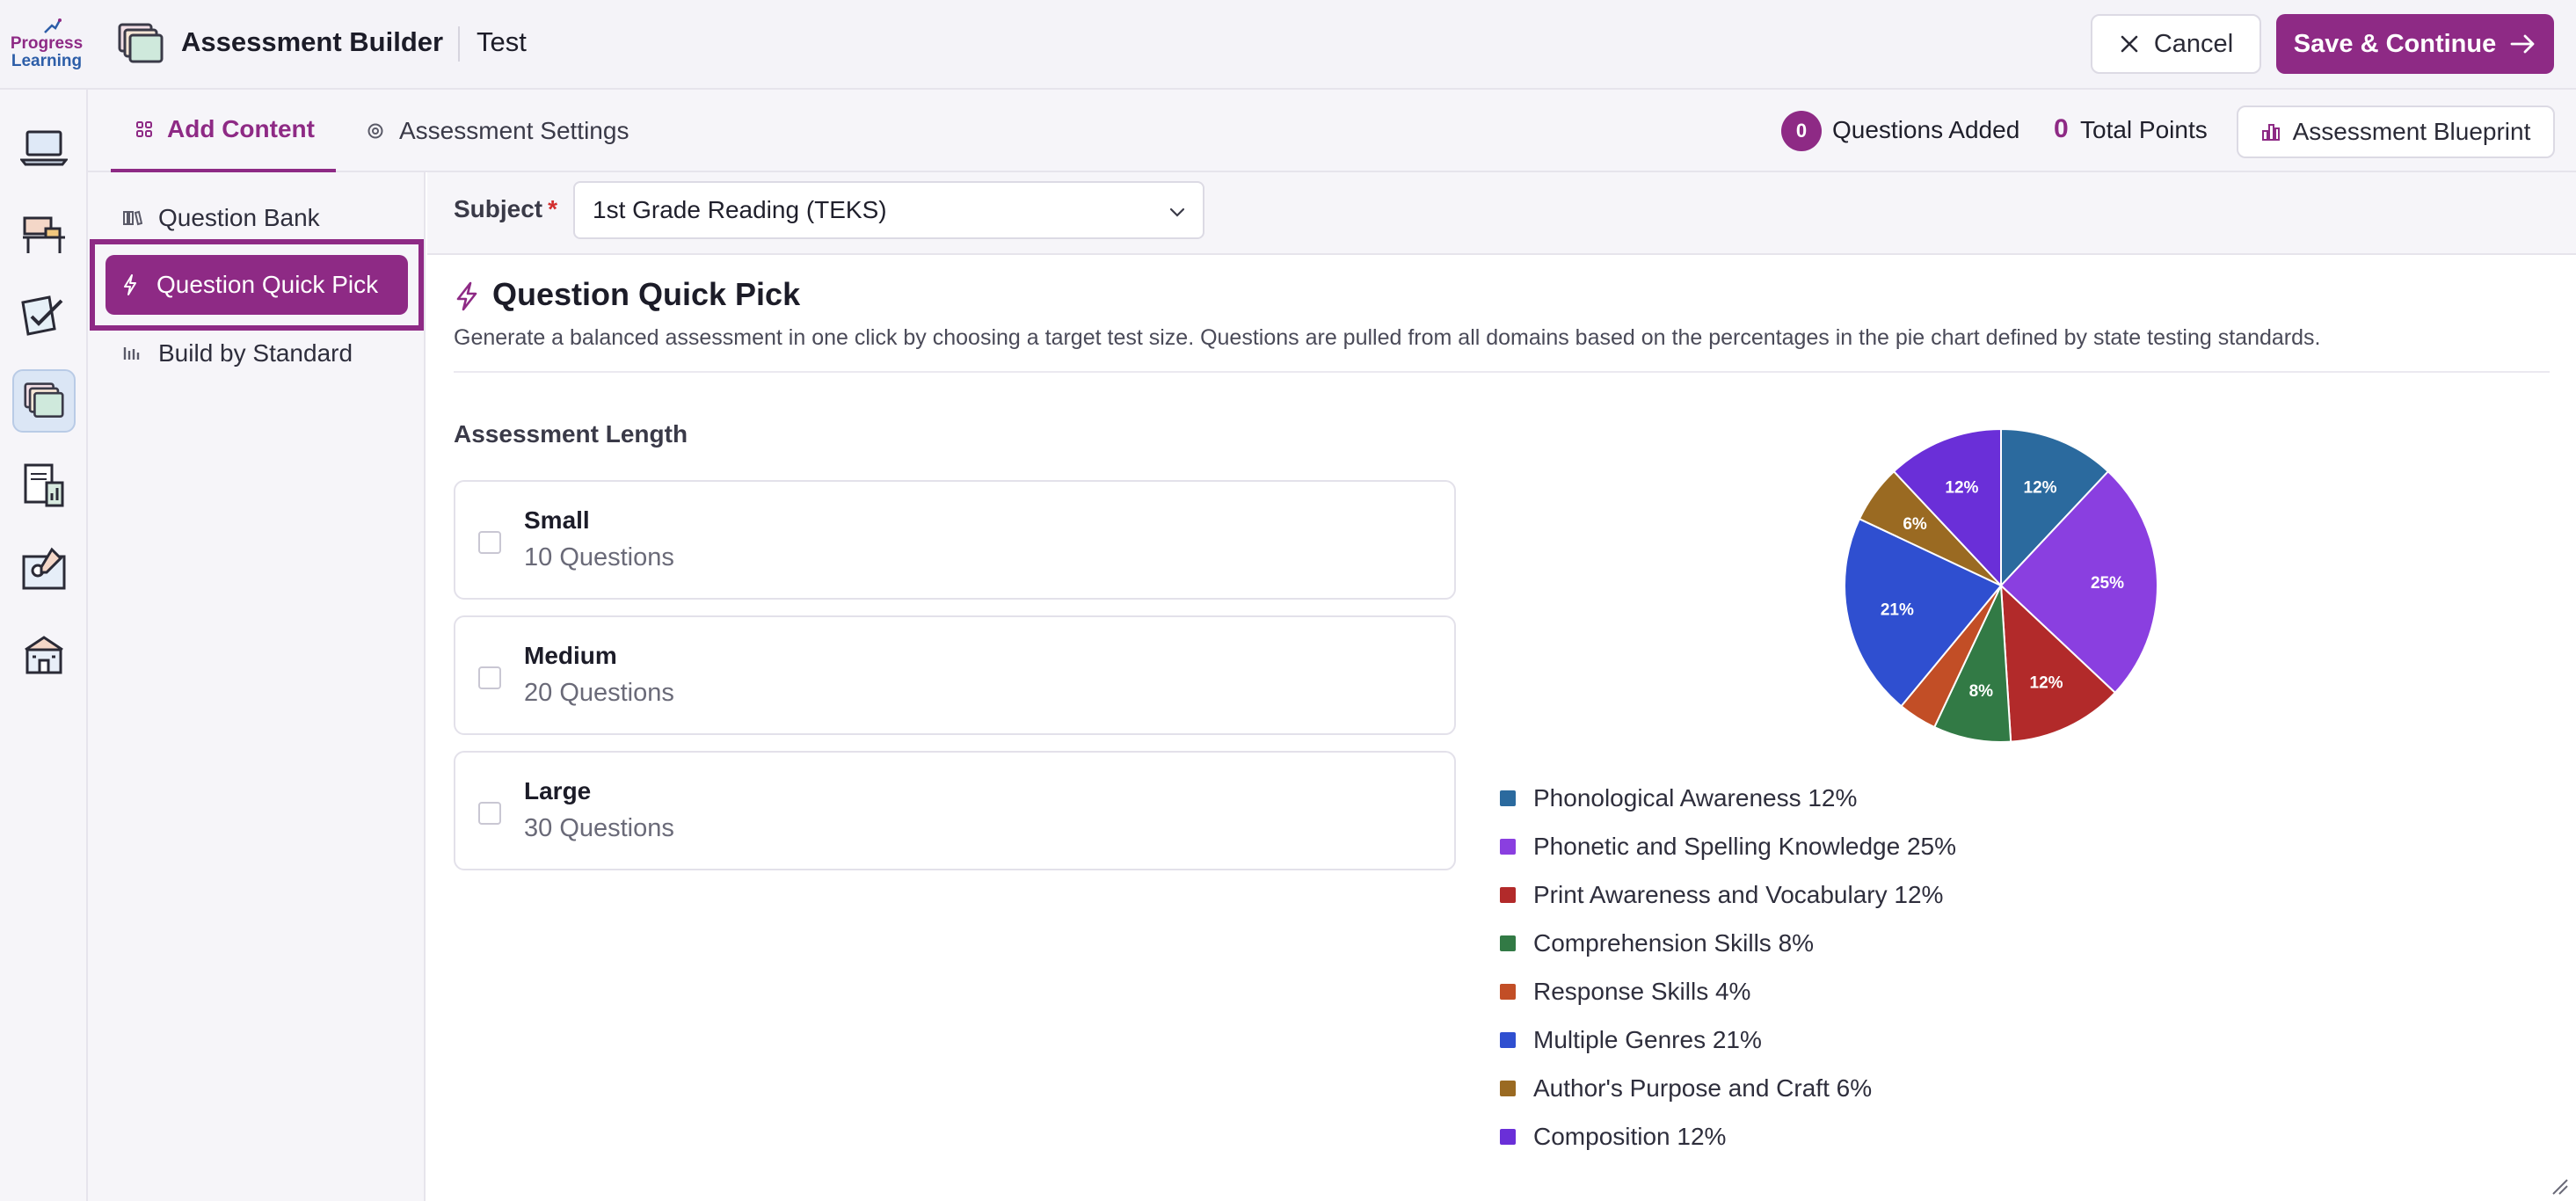 Image resolution: width=2576 pixels, height=1201 pixels. Describe the element at coordinates (571, 434) in the screenshot. I see `assessment-length-label: Assessment Length` at that location.